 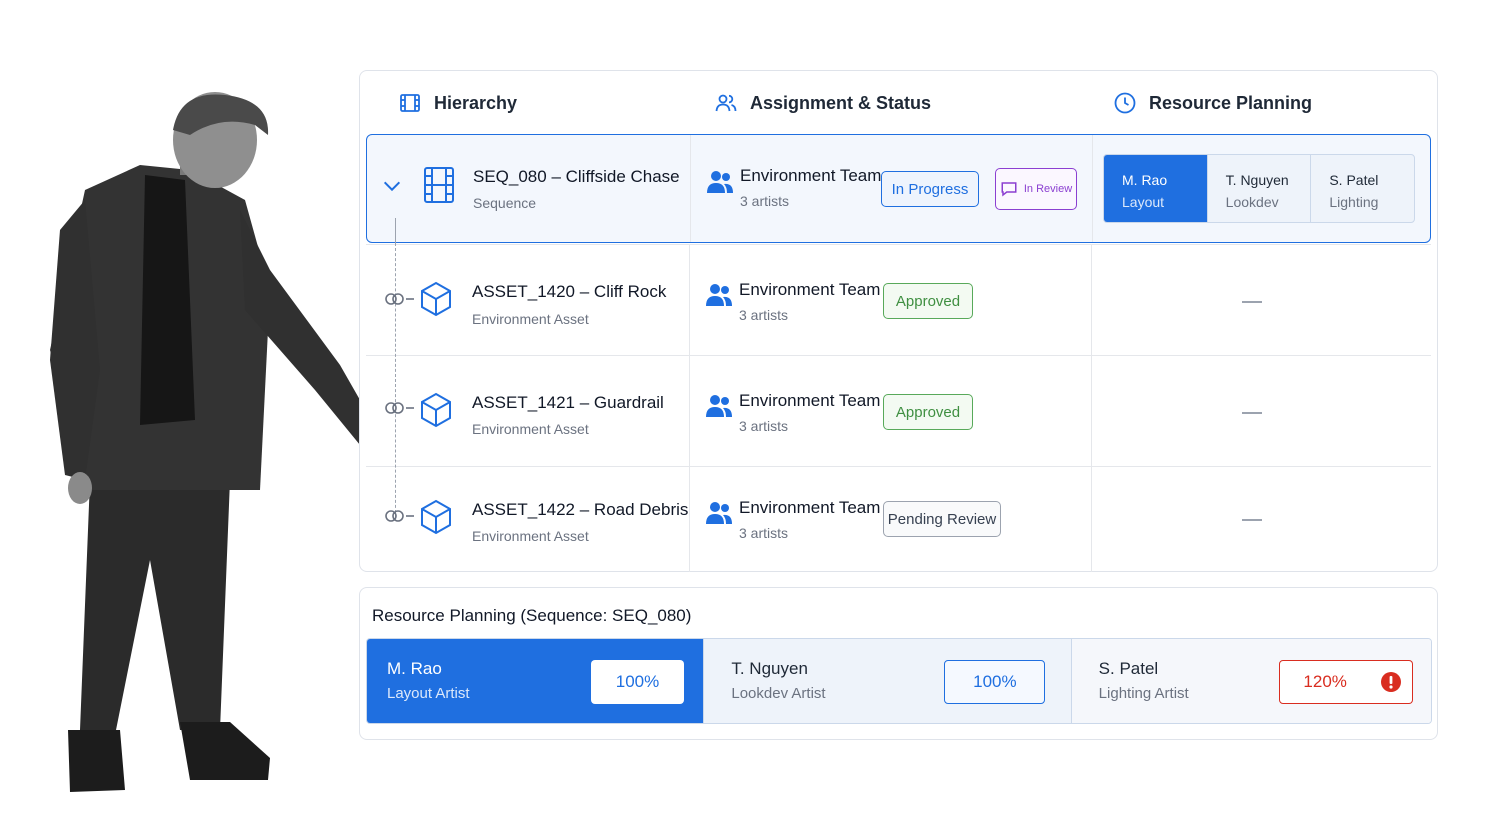 I want to click on planner-artist: M. Rao, so click(x=1145, y=180).